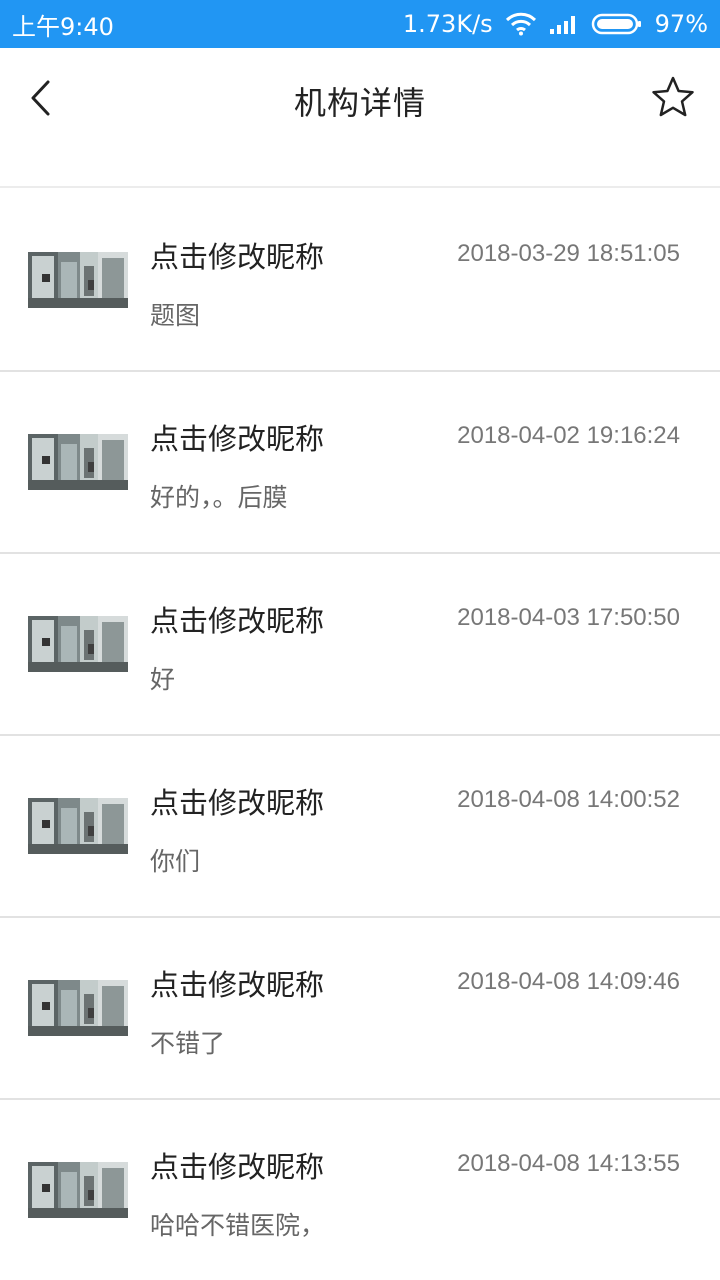  What do you see at coordinates (568, 1163) in the screenshot?
I see `comment-timestamp: 2018-04-08 14:13:55` at bounding box center [568, 1163].